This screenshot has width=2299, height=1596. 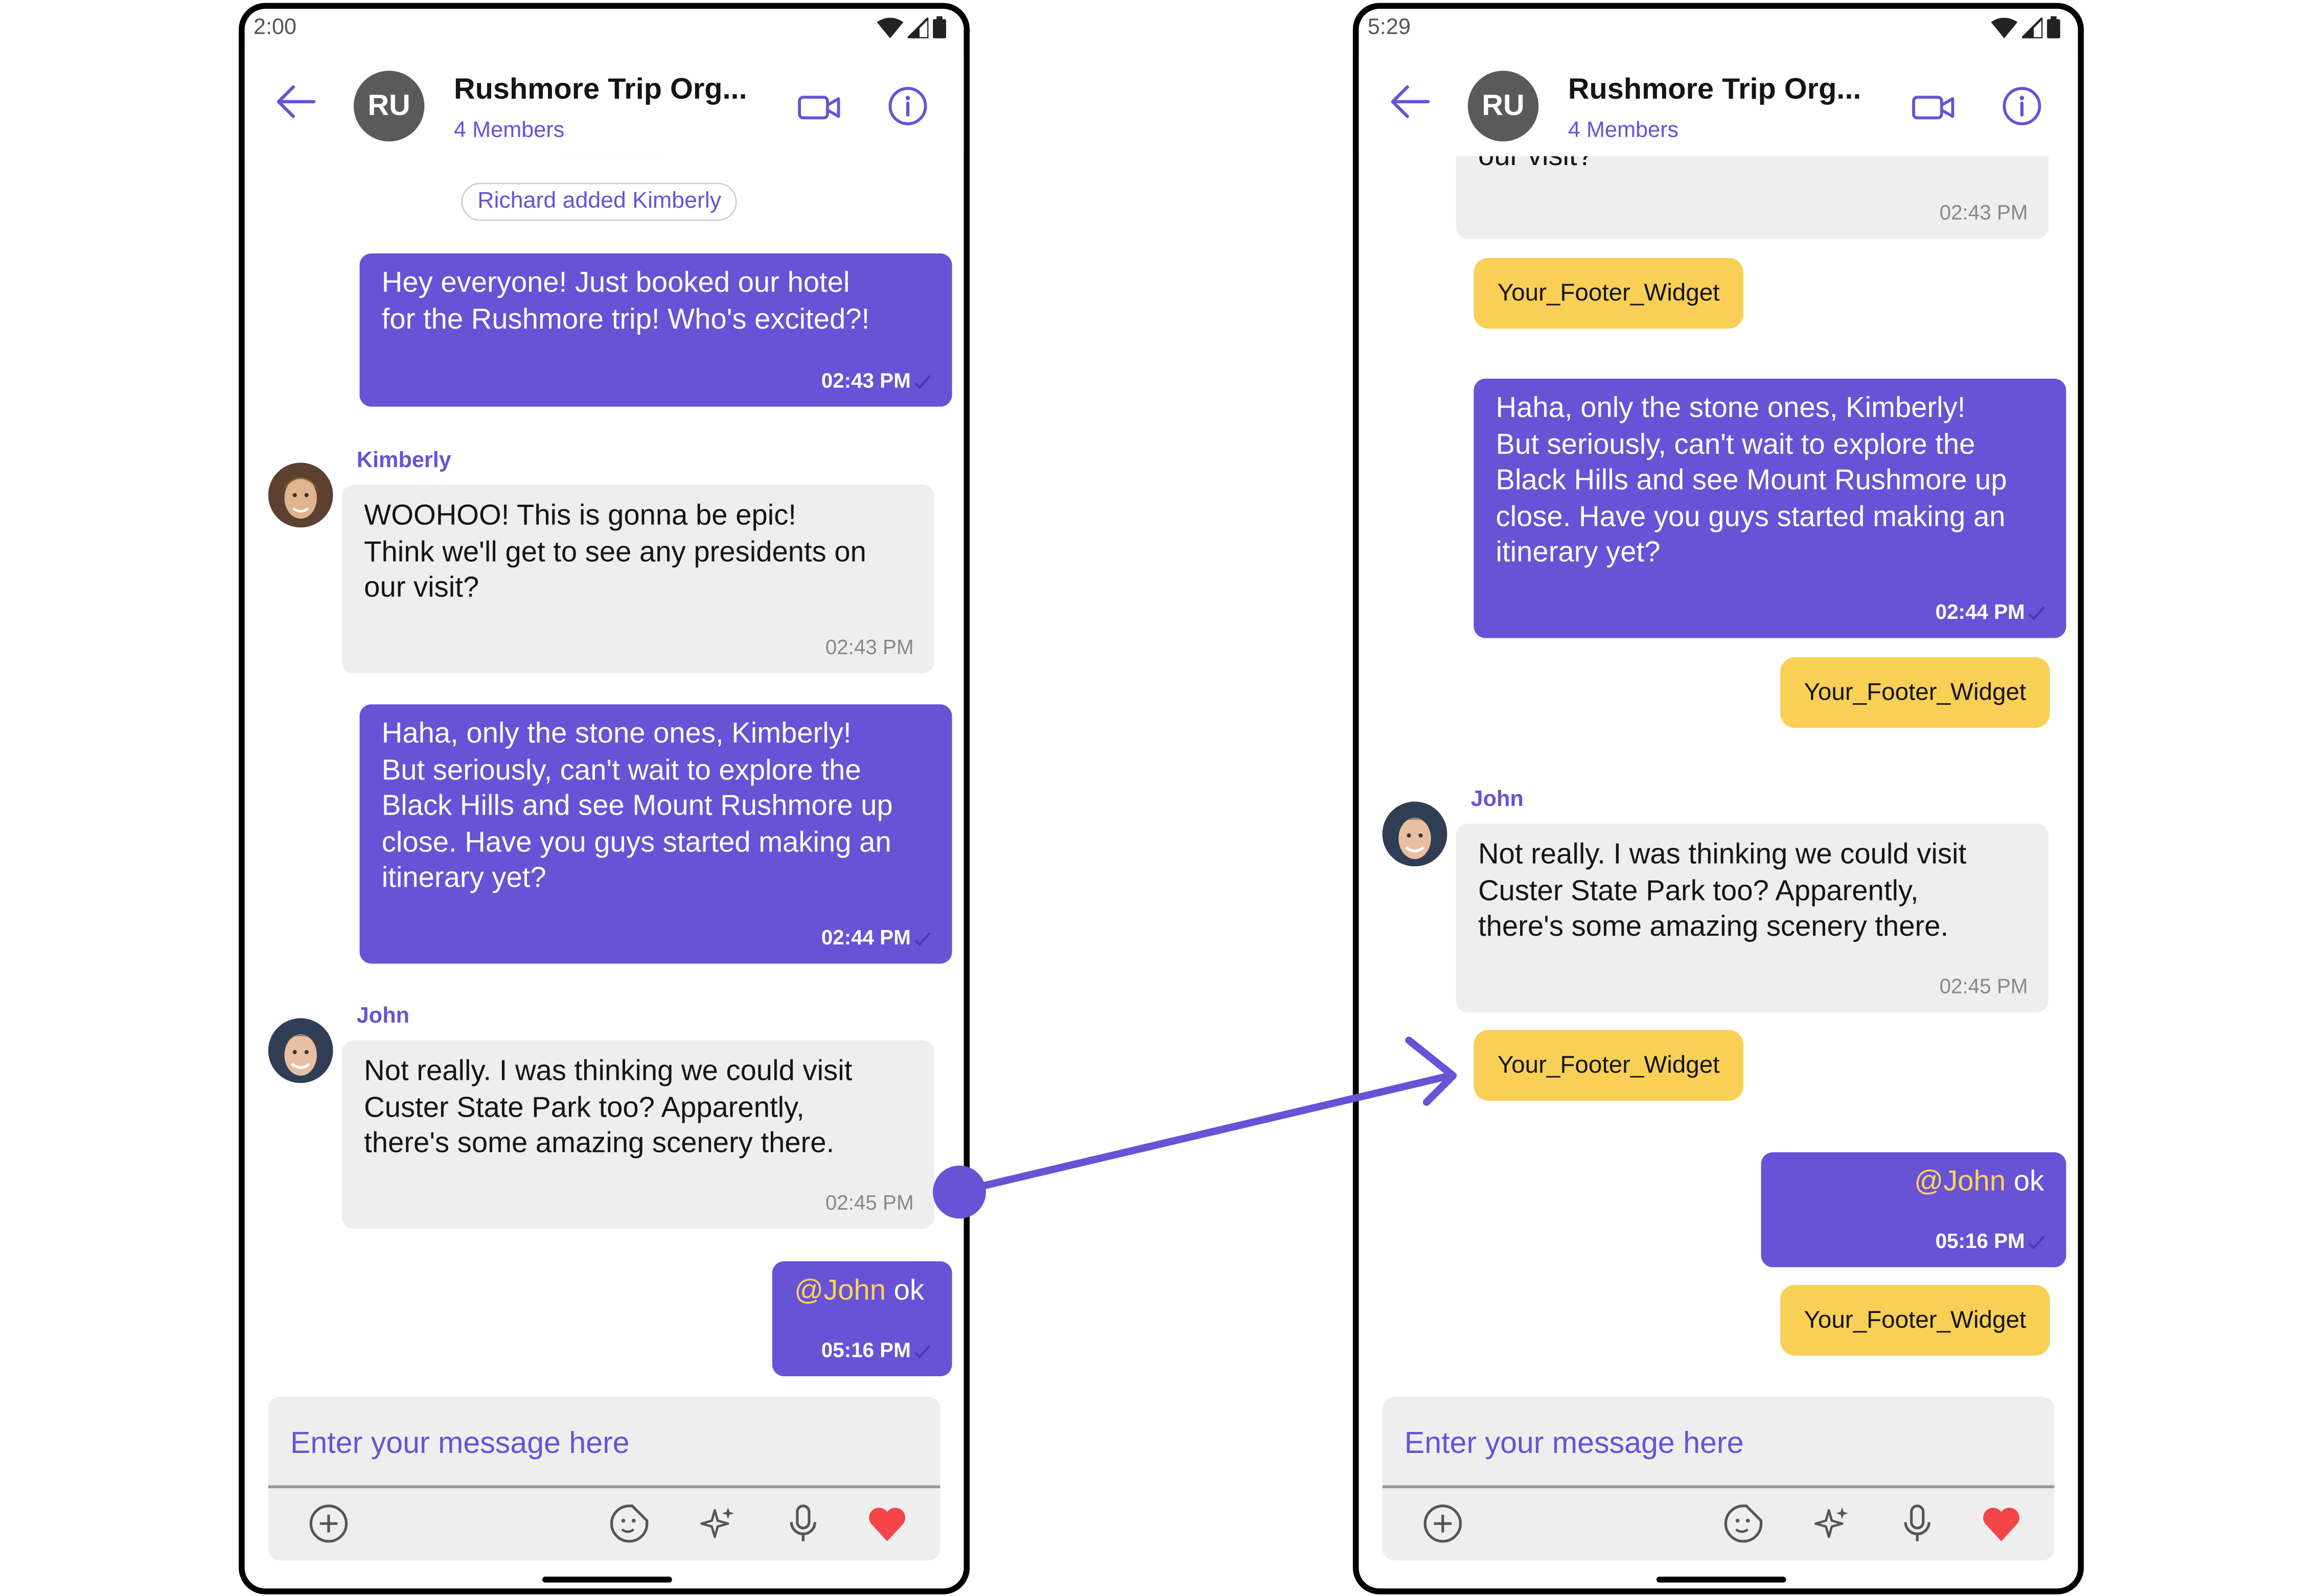 I want to click on status-time: 5:29, so click(x=1389, y=27).